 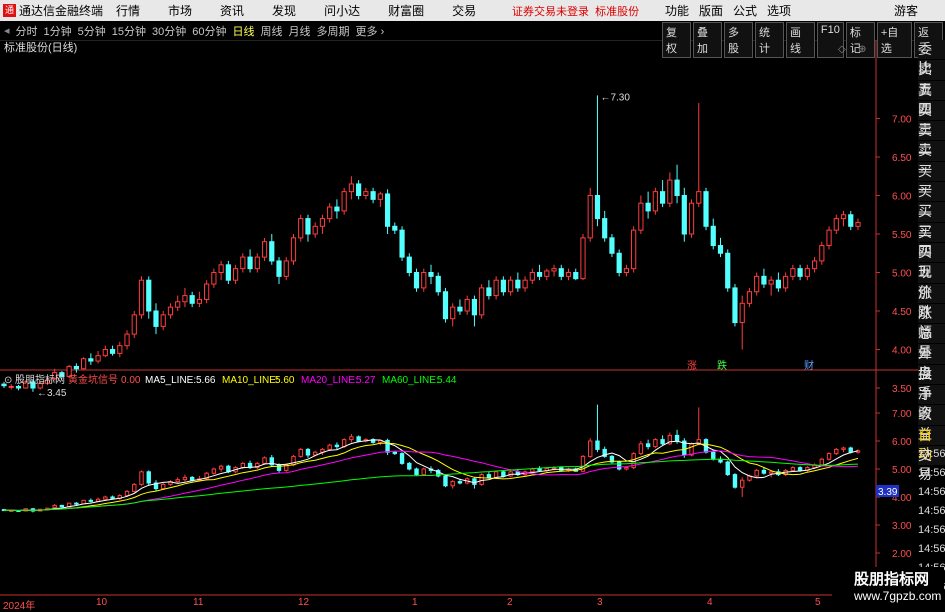 What do you see at coordinates (7, 30) in the screenshot?
I see `panel-toggle-icon: ◂` at bounding box center [7, 30].